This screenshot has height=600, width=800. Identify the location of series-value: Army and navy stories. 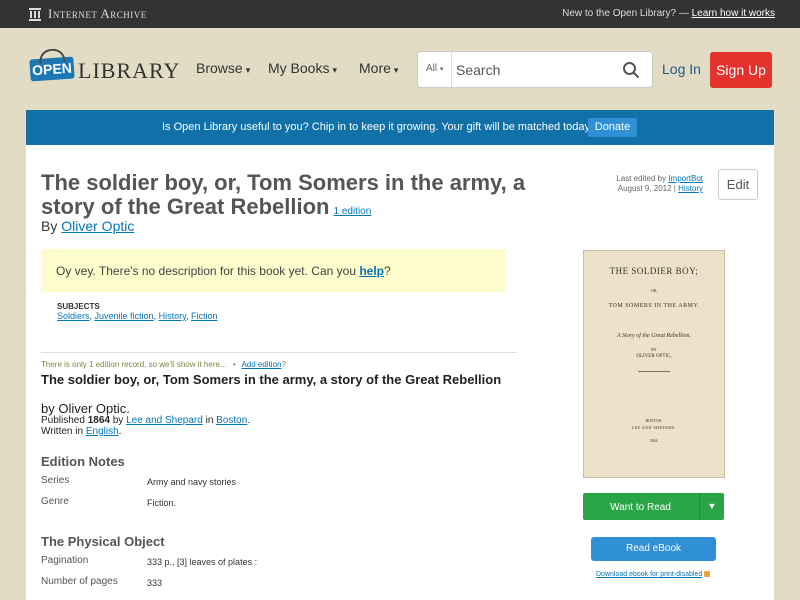
(192, 482).